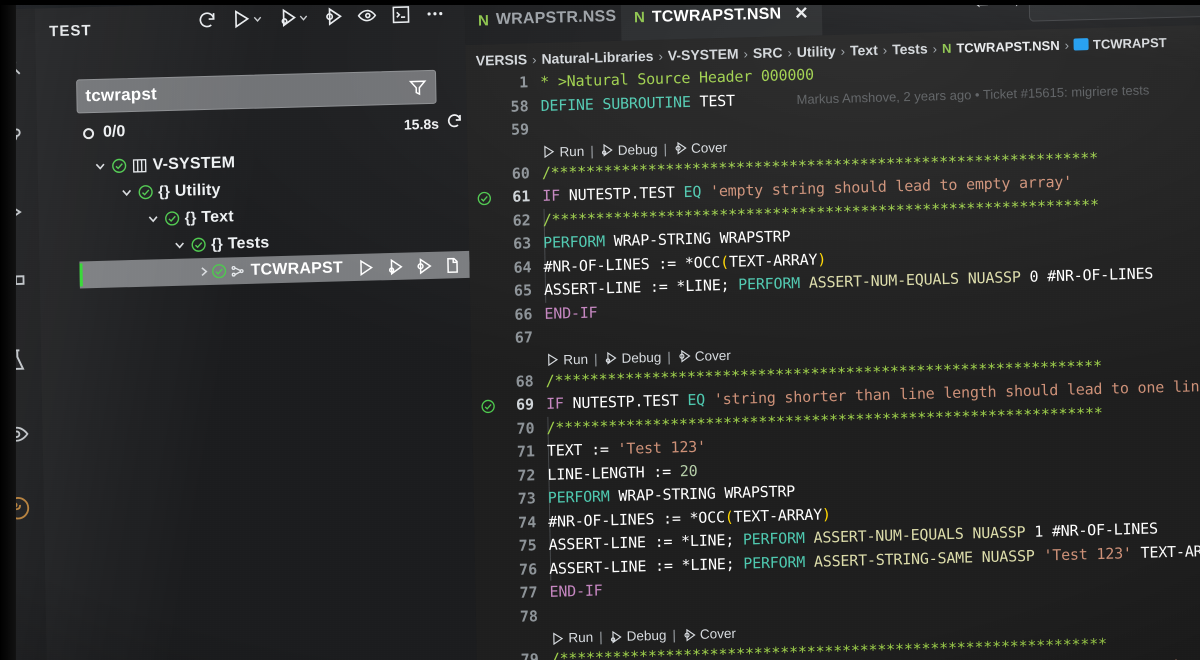 The image size is (1200, 660). I want to click on breadcrumb-item: V-SYSTEM, so click(703, 55).